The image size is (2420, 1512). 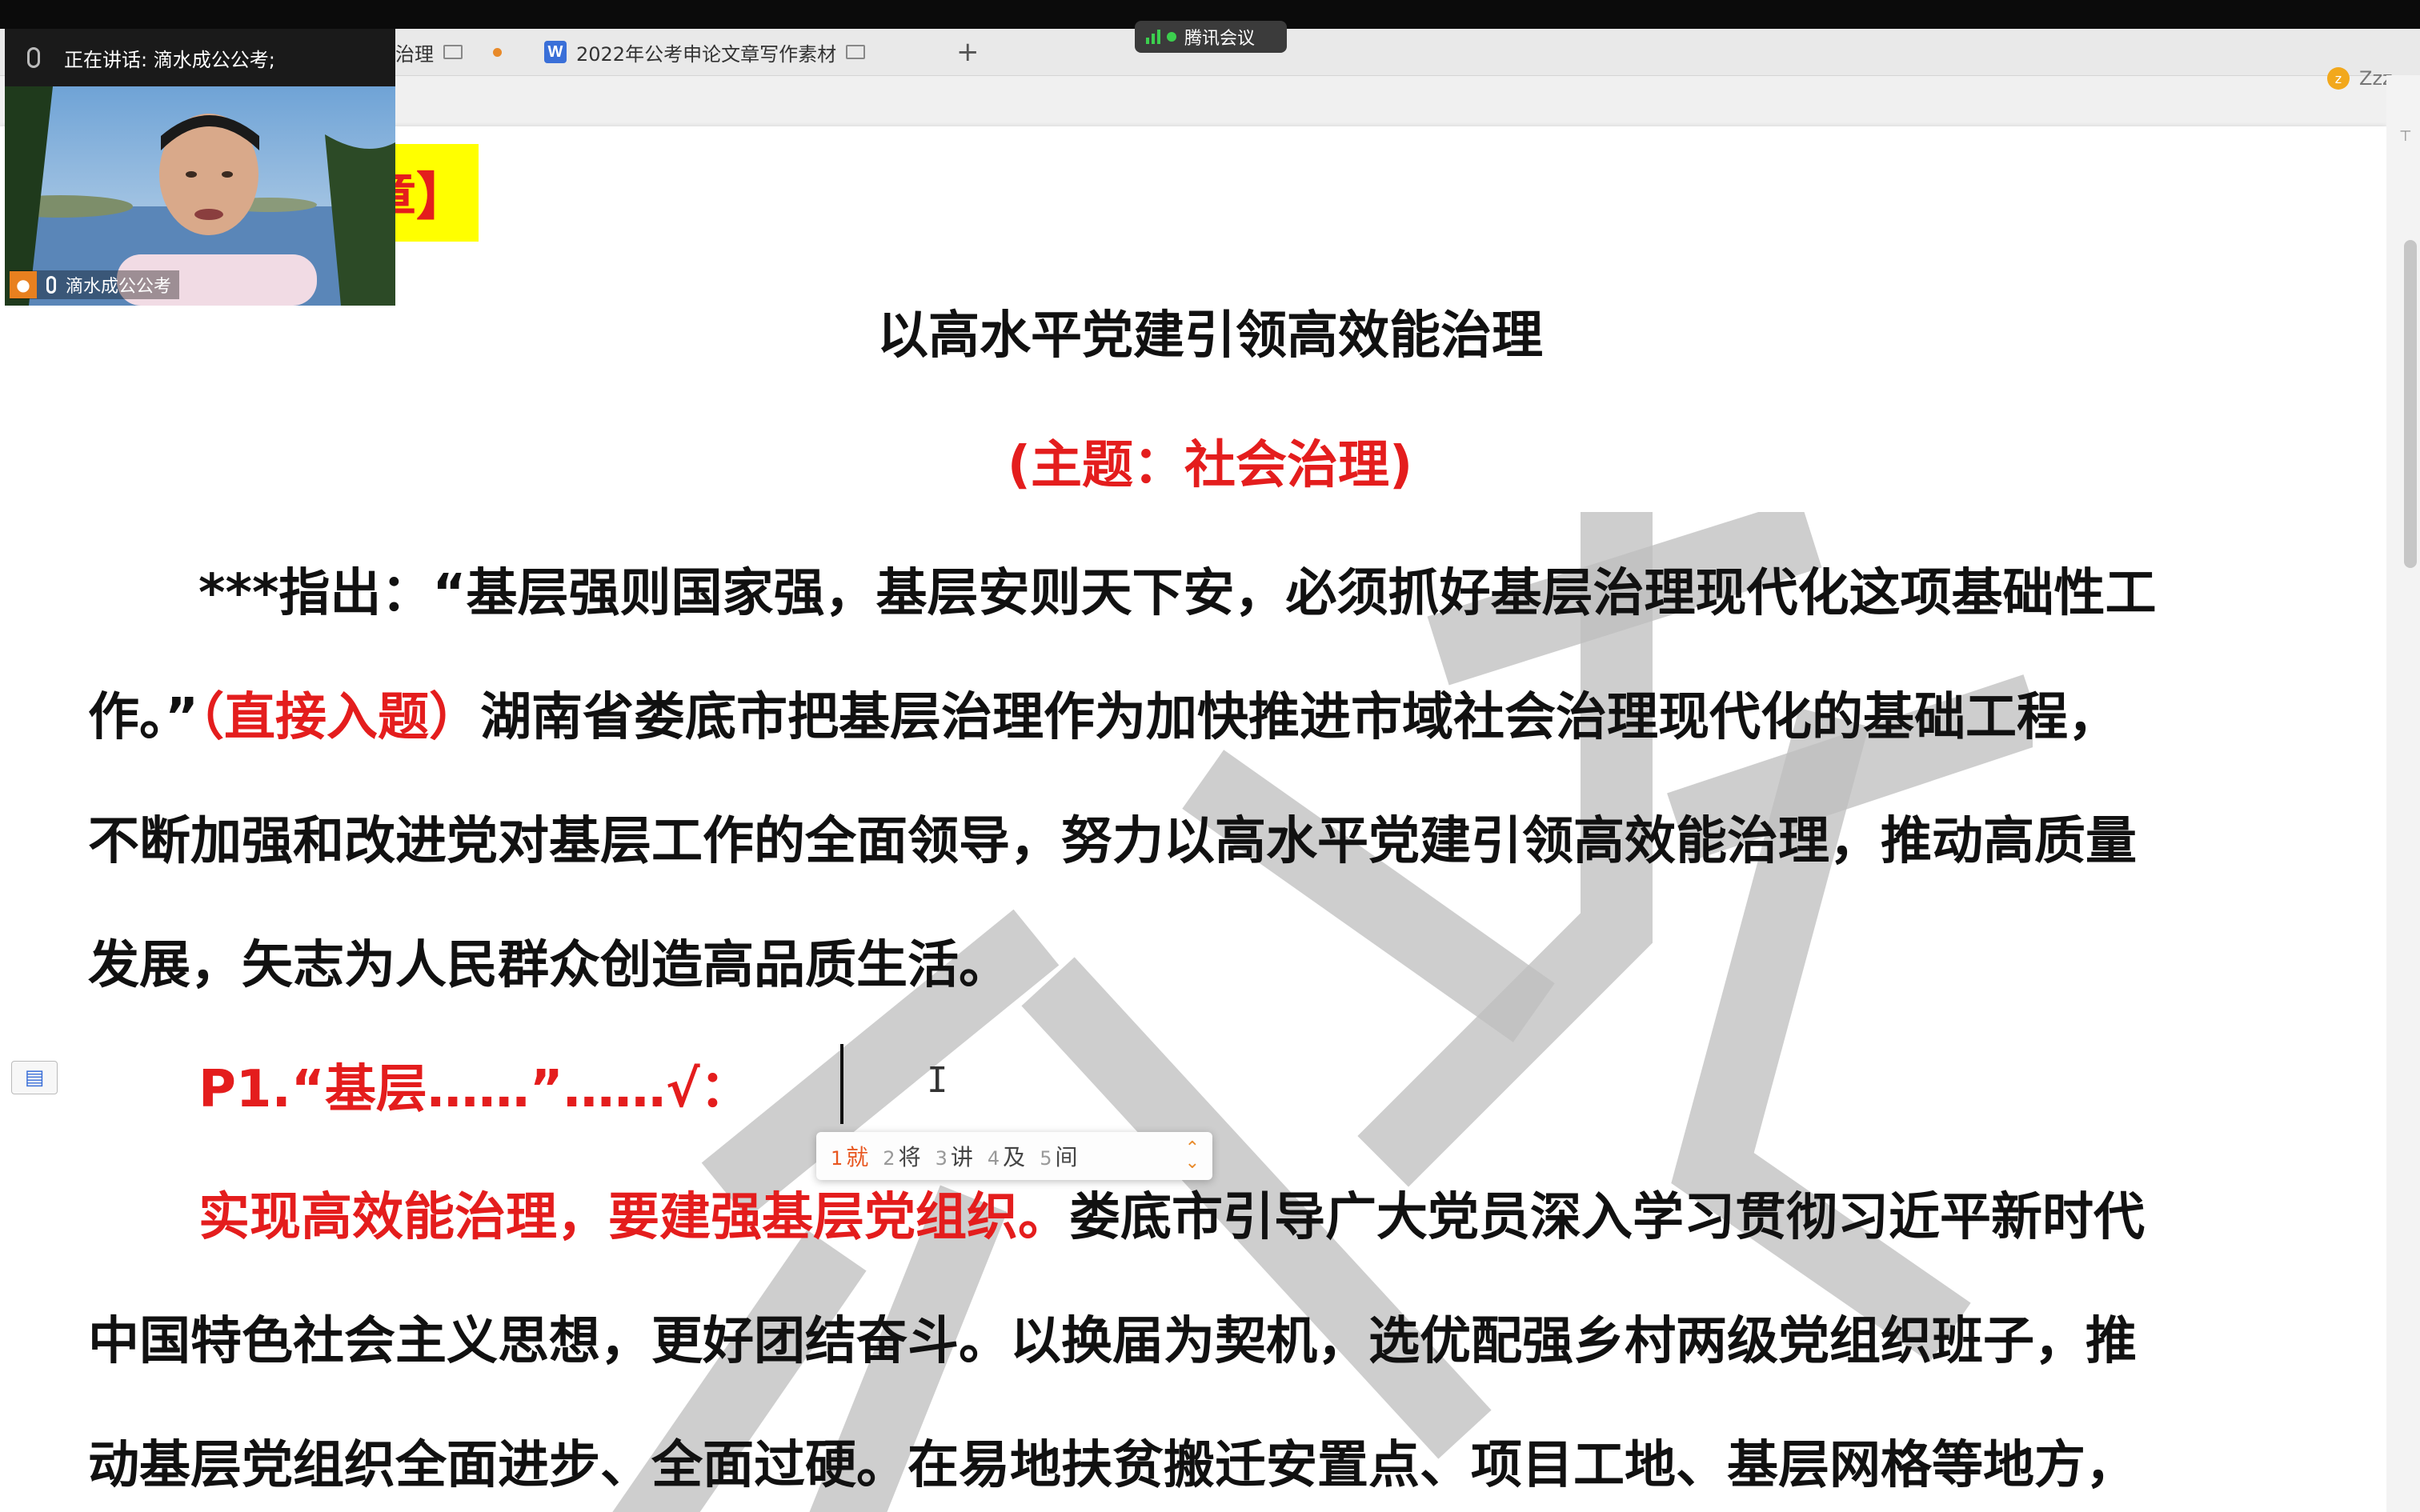 What do you see at coordinates (2338, 78) in the screenshot?
I see `avatar-icon: z` at bounding box center [2338, 78].